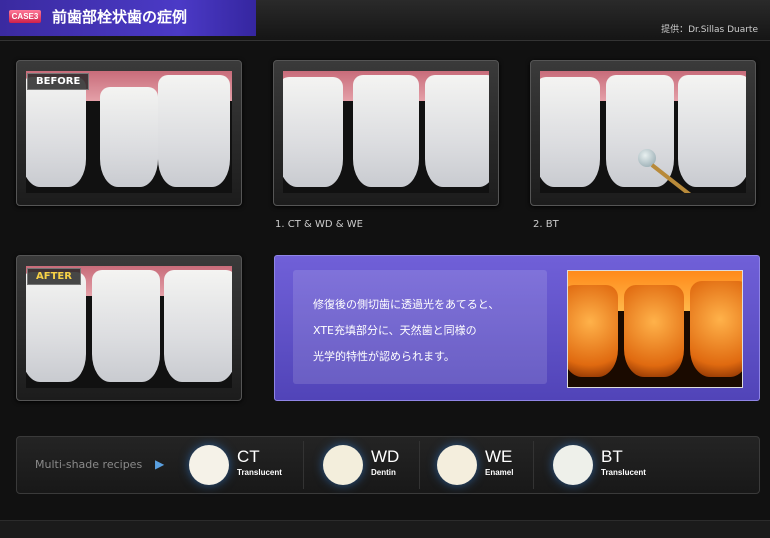 This screenshot has height=538, width=770. Describe the element at coordinates (383, 472) in the screenshot. I see `shade-sub: Dentin` at that location.